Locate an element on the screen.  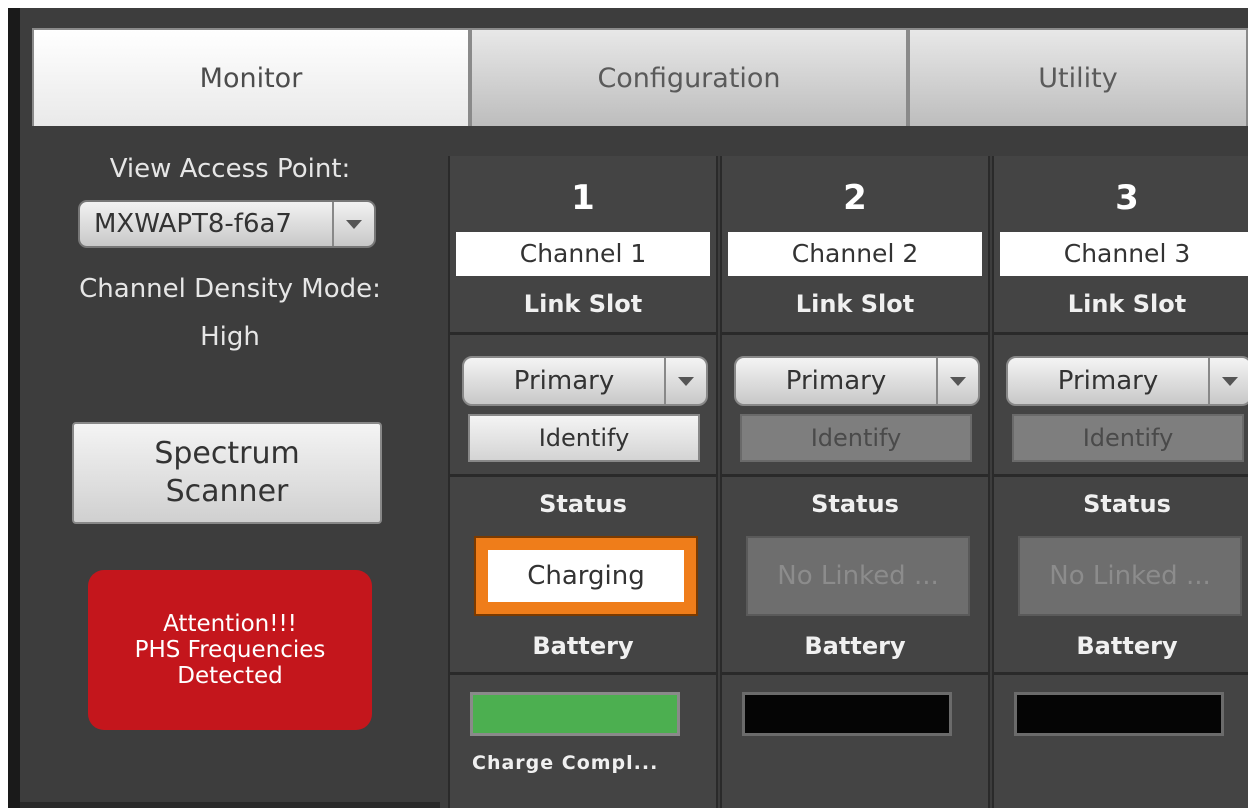
channel-name-field: Channel 3 is located at coordinates (1124, 254).